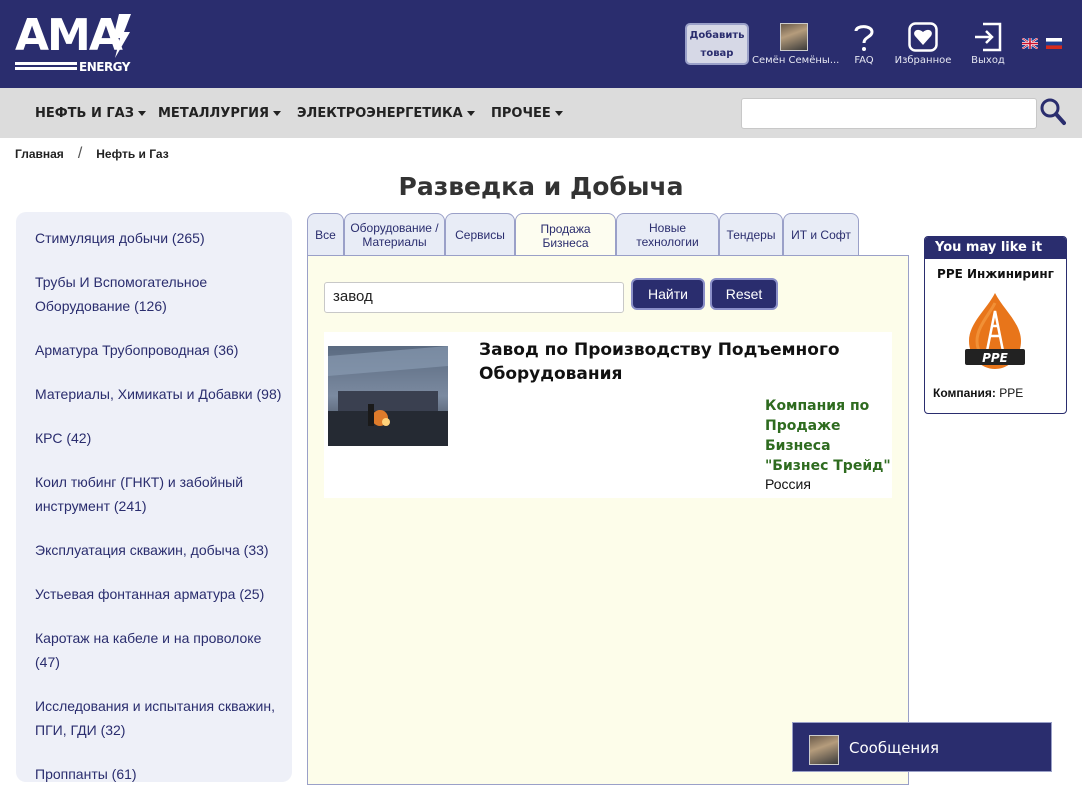 The height and width of the screenshot is (785, 1082). I want to click on faq-link: FAQ, so click(864, 43).